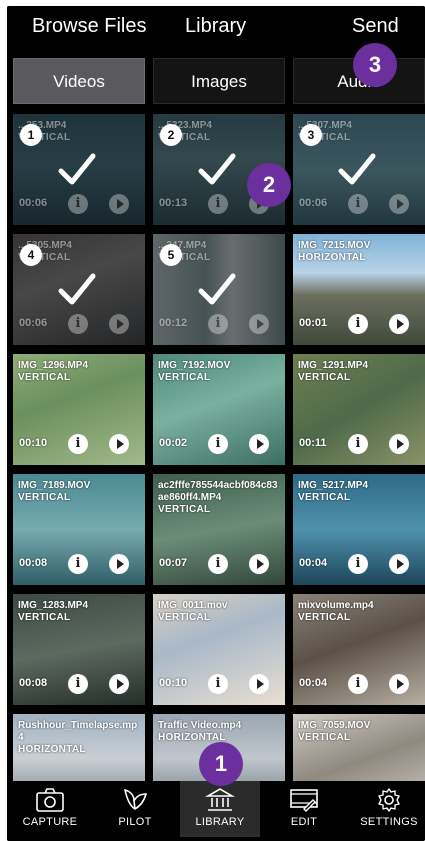 The width and height of the screenshot is (425, 841). Describe the element at coordinates (359, 289) in the screenshot. I see `video-thumbnail: IMG_7215.MOV HORIZONTAL 00:01 i` at that location.